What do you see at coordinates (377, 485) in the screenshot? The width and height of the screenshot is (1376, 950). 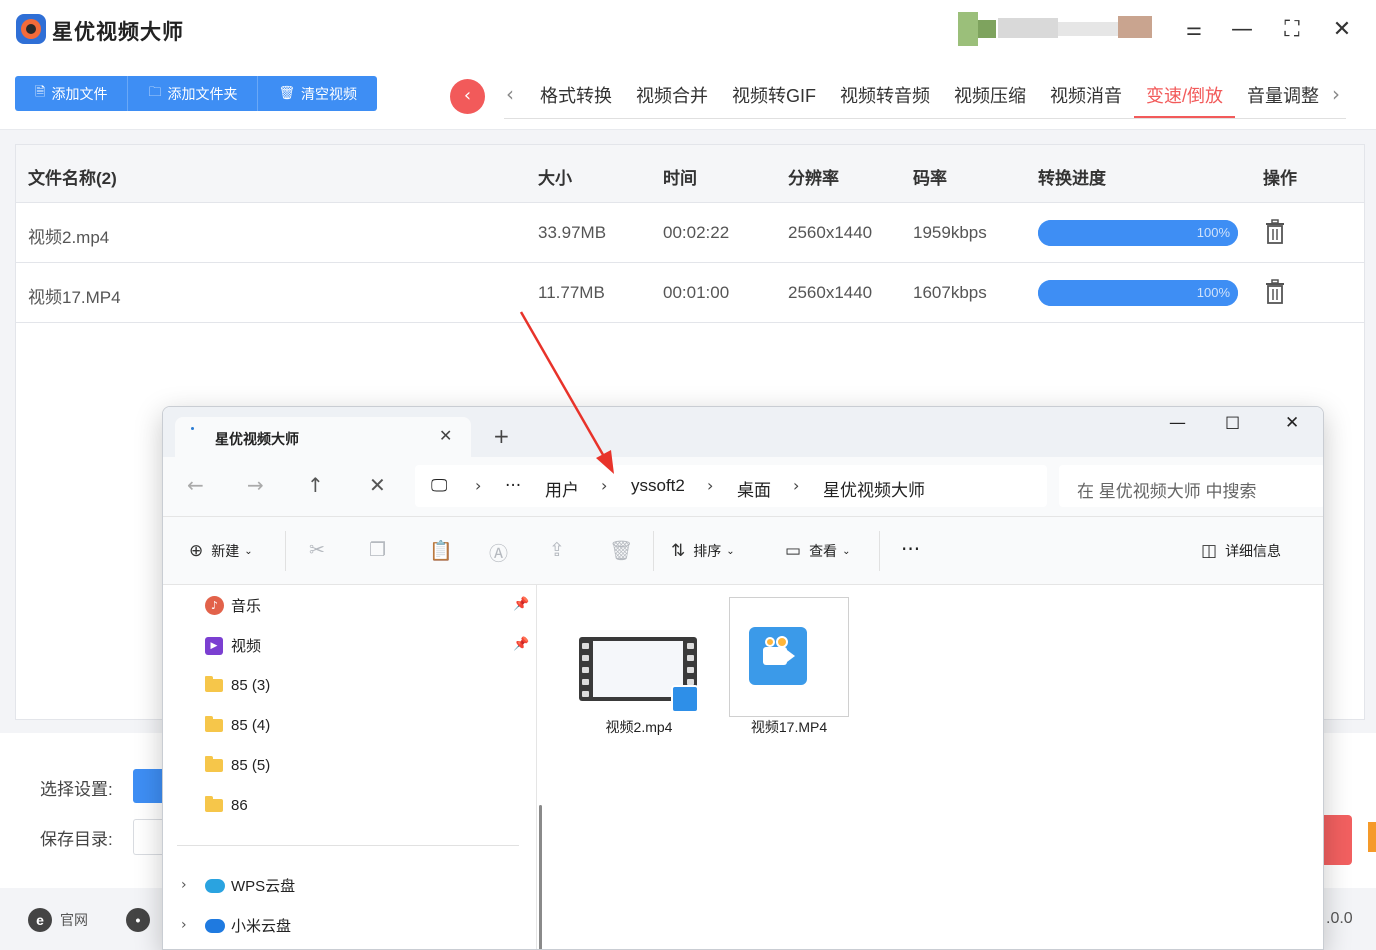 I see `cancel-icon: ✕` at bounding box center [377, 485].